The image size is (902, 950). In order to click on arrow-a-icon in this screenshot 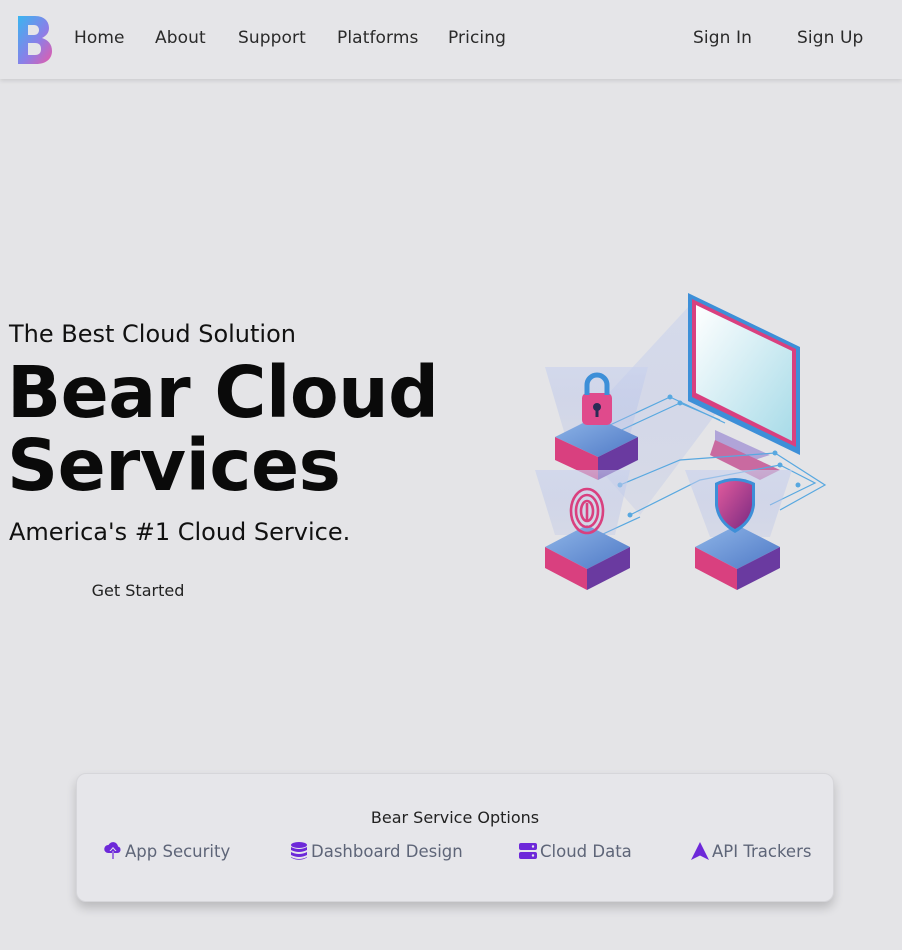, I will do `click(700, 851)`.